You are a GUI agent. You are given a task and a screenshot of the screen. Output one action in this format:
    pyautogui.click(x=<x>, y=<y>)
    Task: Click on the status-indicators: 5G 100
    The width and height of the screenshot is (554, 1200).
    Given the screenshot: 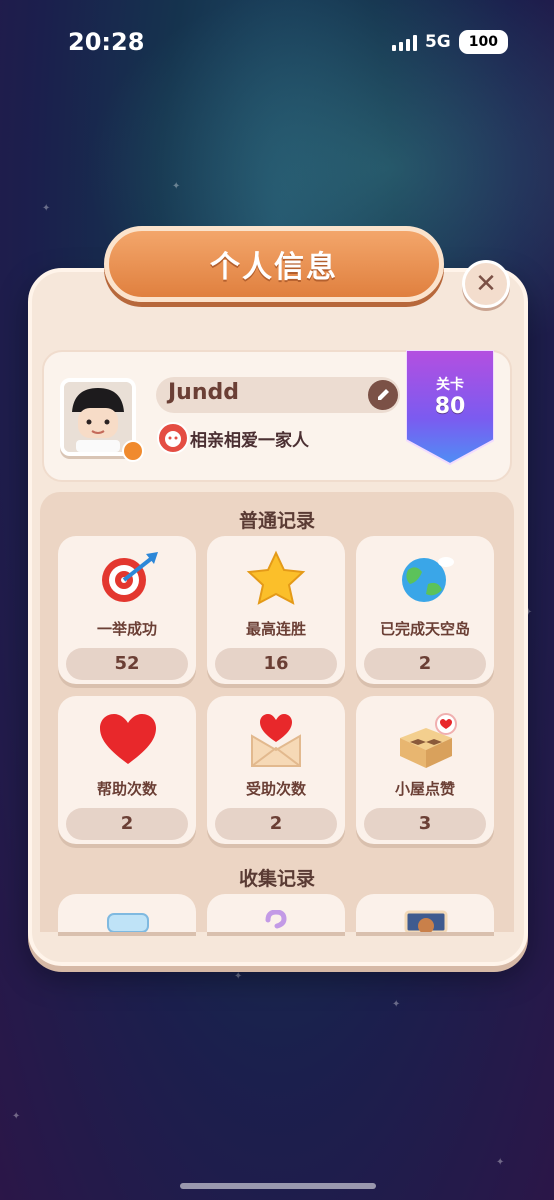 What is the action you would take?
    pyautogui.click(x=449, y=42)
    